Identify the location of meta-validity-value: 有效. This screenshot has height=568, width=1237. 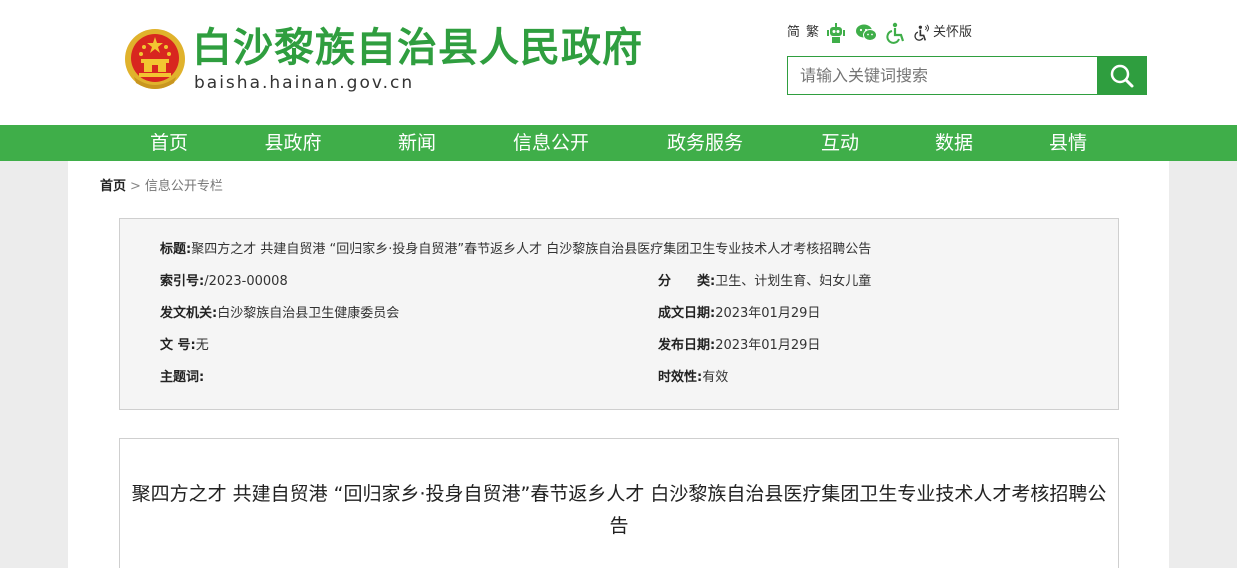
(715, 377).